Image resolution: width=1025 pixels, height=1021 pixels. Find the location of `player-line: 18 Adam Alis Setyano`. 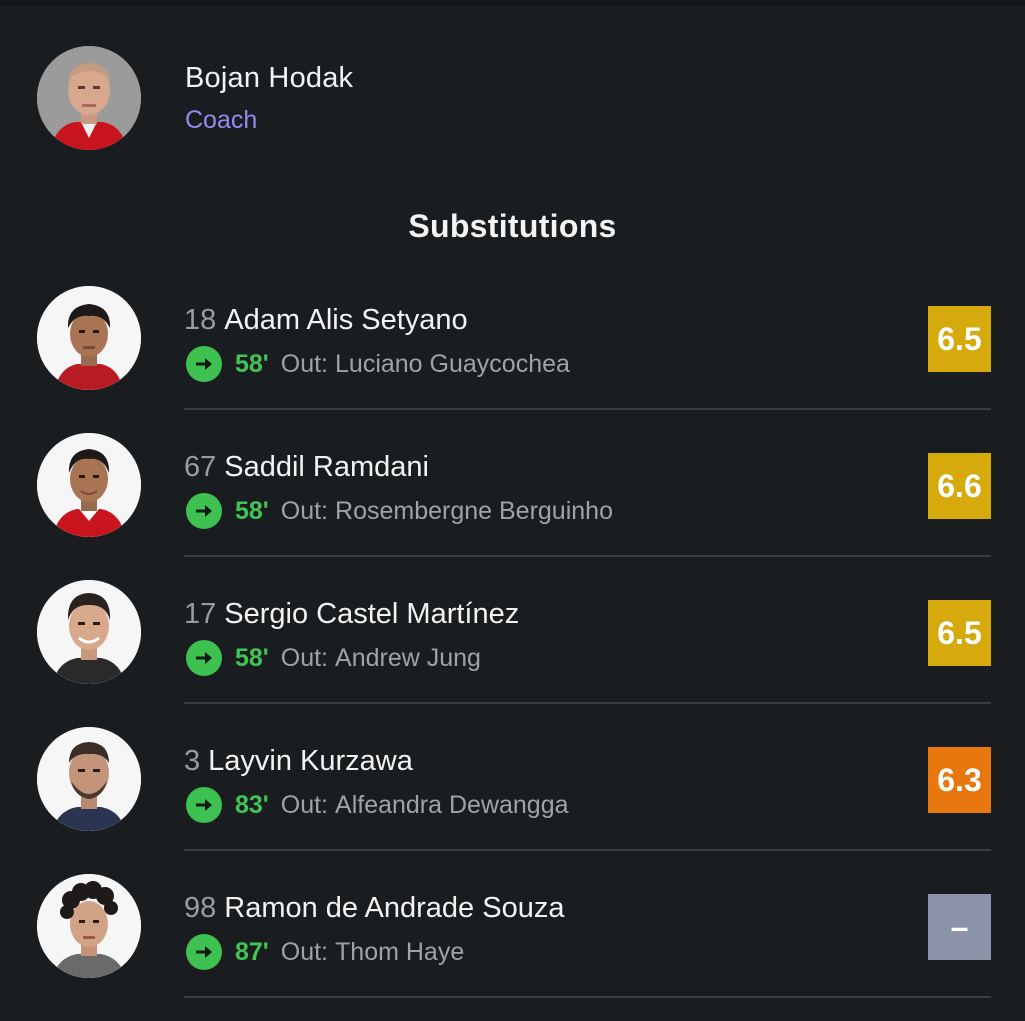

player-line: 18 Adam Alis Setyano is located at coordinates (326, 320).